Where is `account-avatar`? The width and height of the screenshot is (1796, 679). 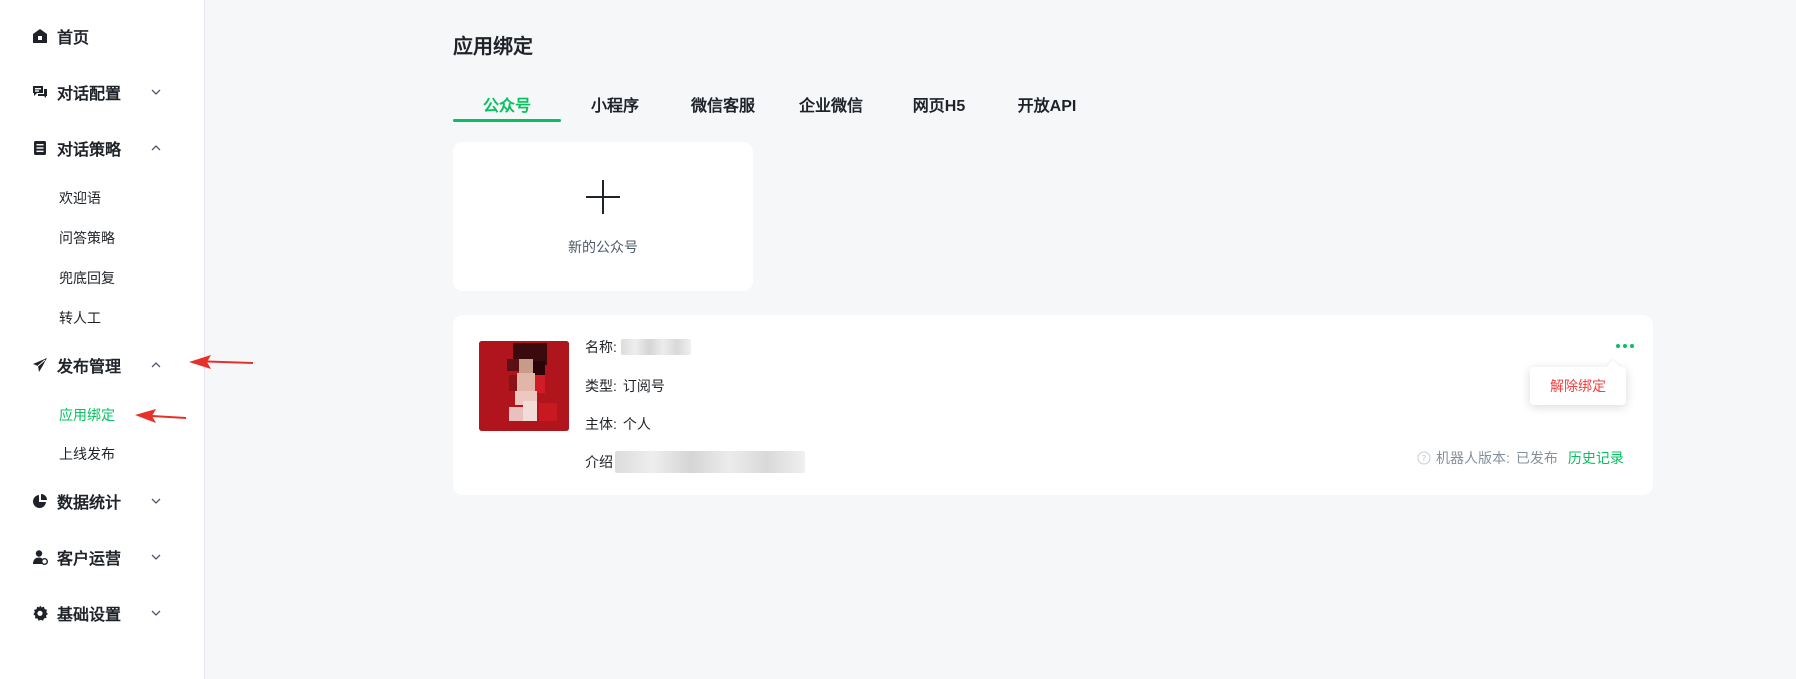
account-avatar is located at coordinates (524, 386).